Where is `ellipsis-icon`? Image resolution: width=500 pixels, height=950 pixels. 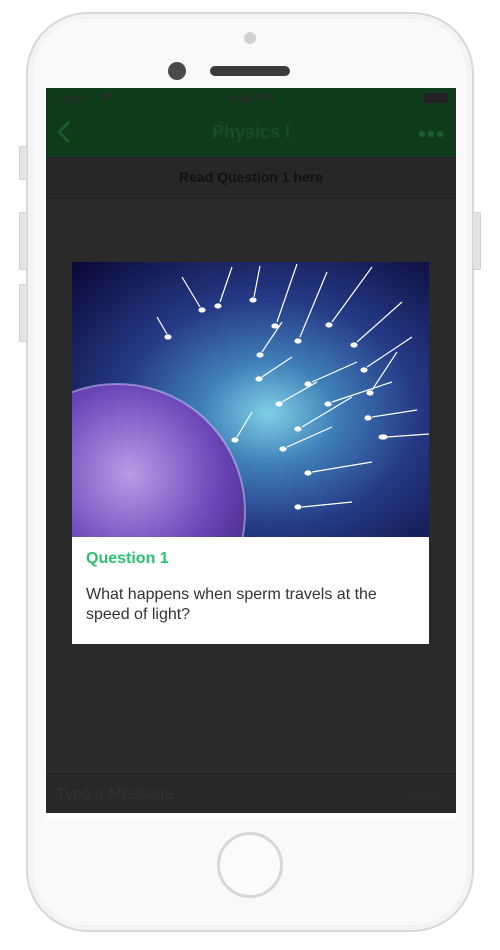 ellipsis-icon is located at coordinates (431, 134).